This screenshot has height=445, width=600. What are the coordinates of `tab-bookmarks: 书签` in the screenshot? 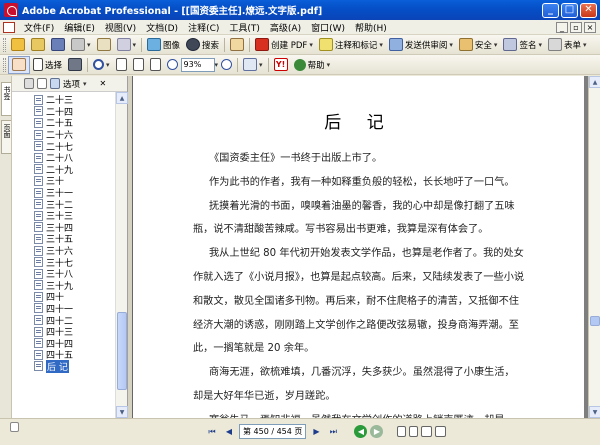 It's located at (6, 99).